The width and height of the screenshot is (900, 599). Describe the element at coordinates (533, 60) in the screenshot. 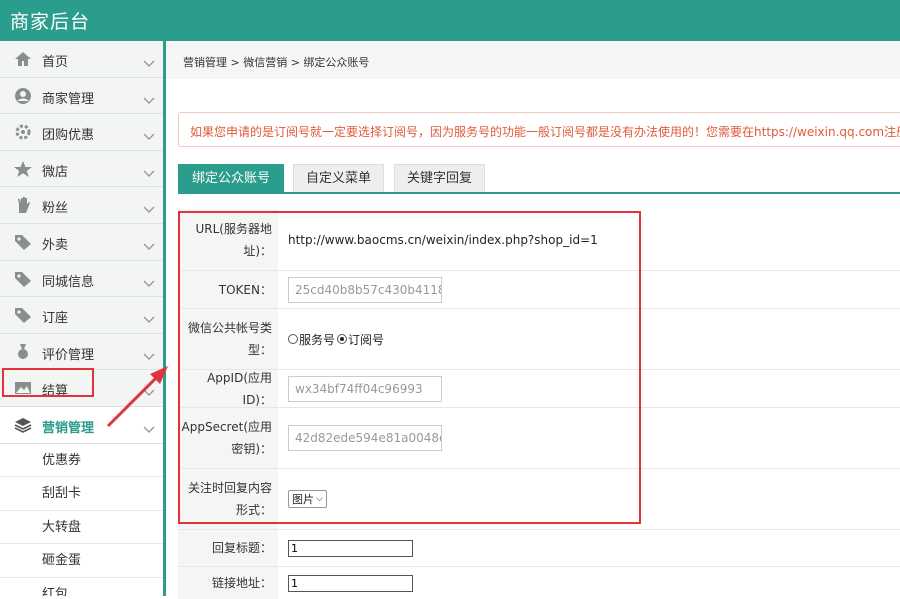

I see `breadcrumb-bar: 营销管理 > 微信营销 > 绑定公众账号` at that location.